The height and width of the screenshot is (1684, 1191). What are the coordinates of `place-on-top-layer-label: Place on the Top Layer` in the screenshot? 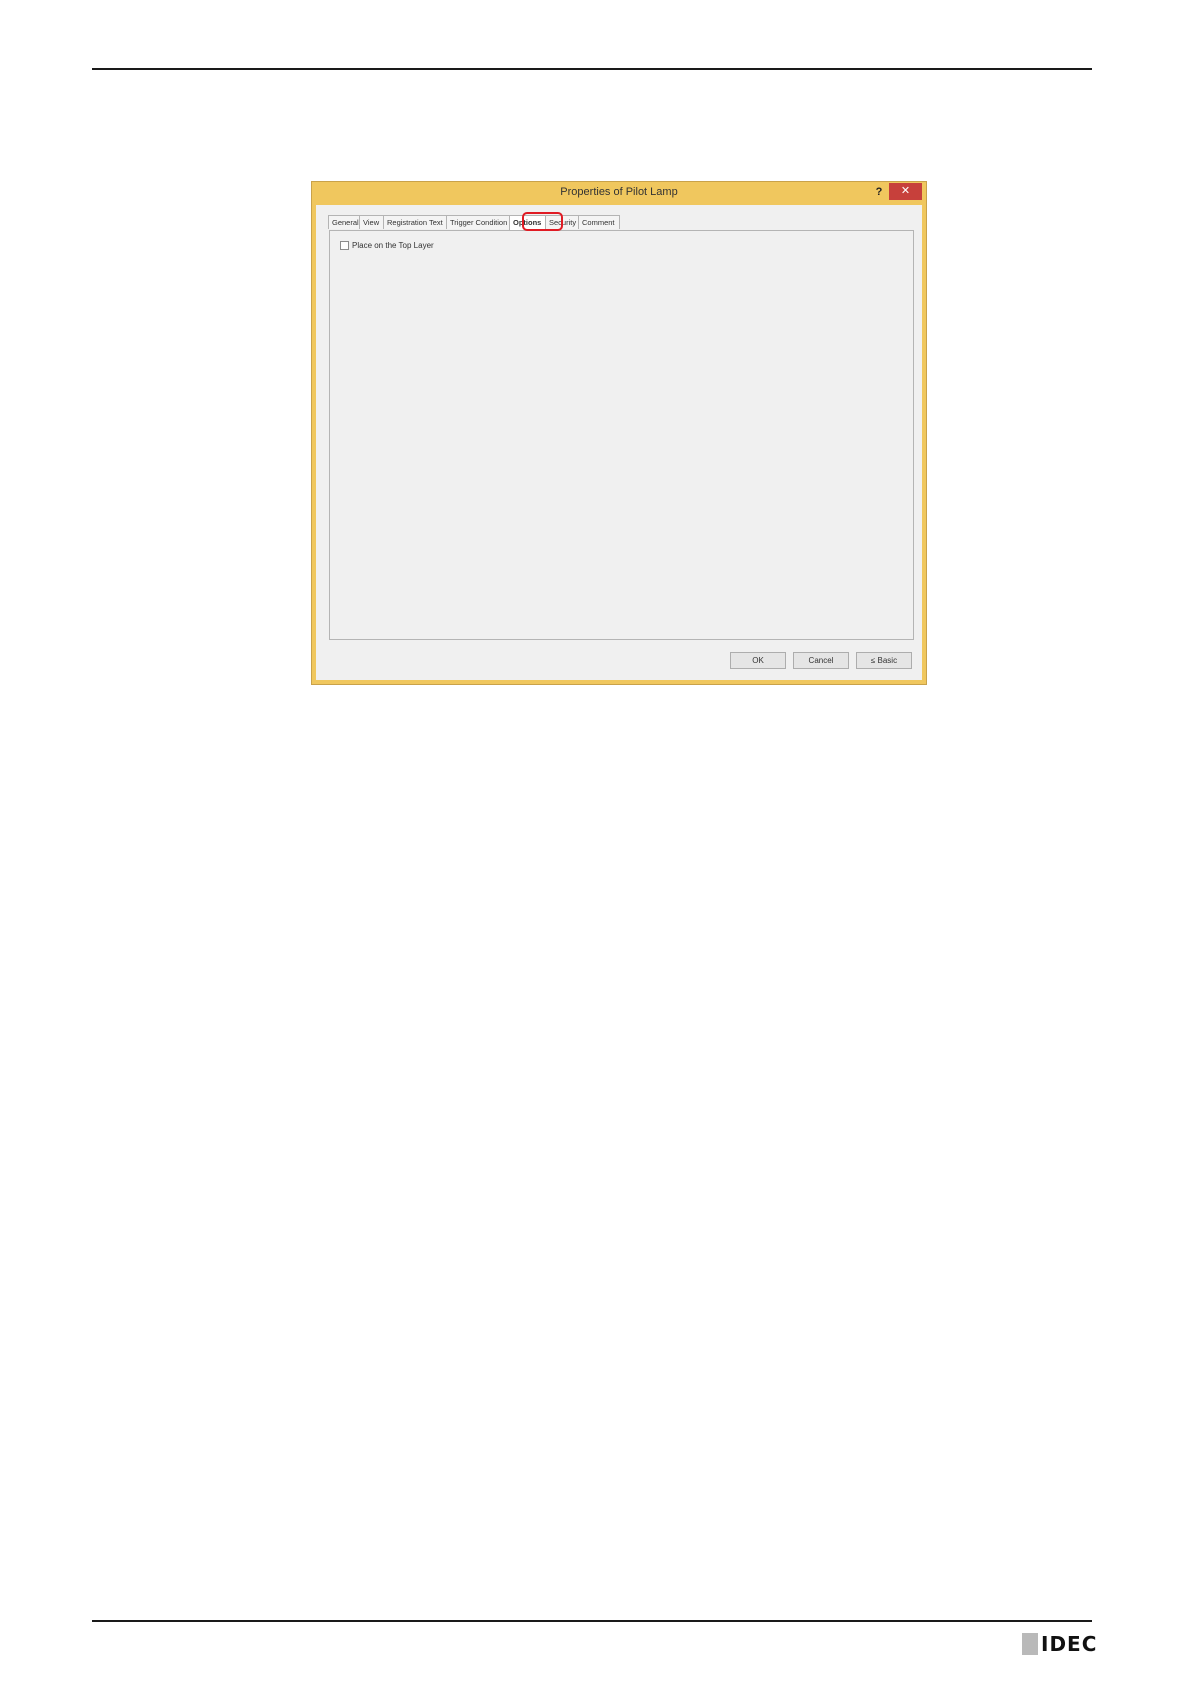 It's located at (393, 245).